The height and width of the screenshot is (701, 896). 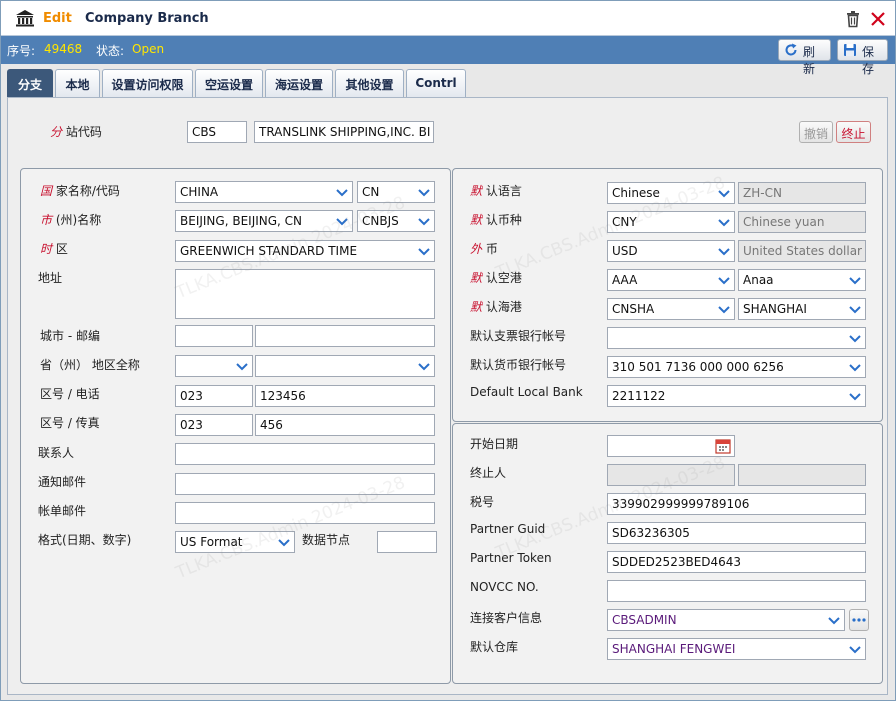 What do you see at coordinates (726, 620) in the screenshot?
I see `customer-link-select: CBSADMIN` at bounding box center [726, 620].